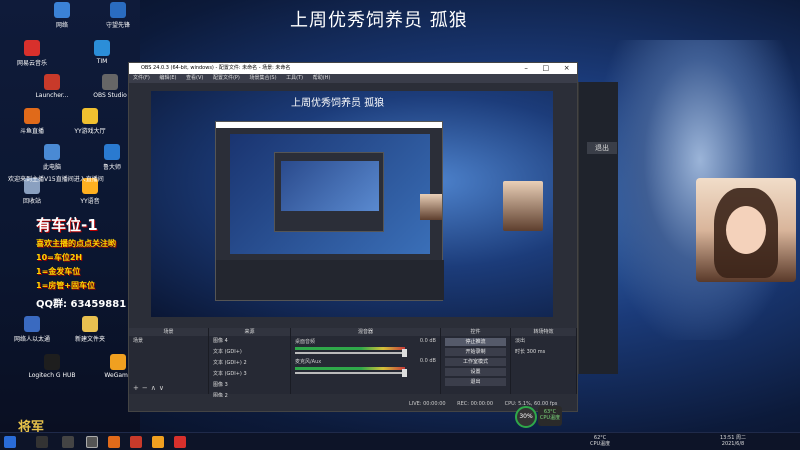  I want to click on controls-title: 控件, so click(475, 332).